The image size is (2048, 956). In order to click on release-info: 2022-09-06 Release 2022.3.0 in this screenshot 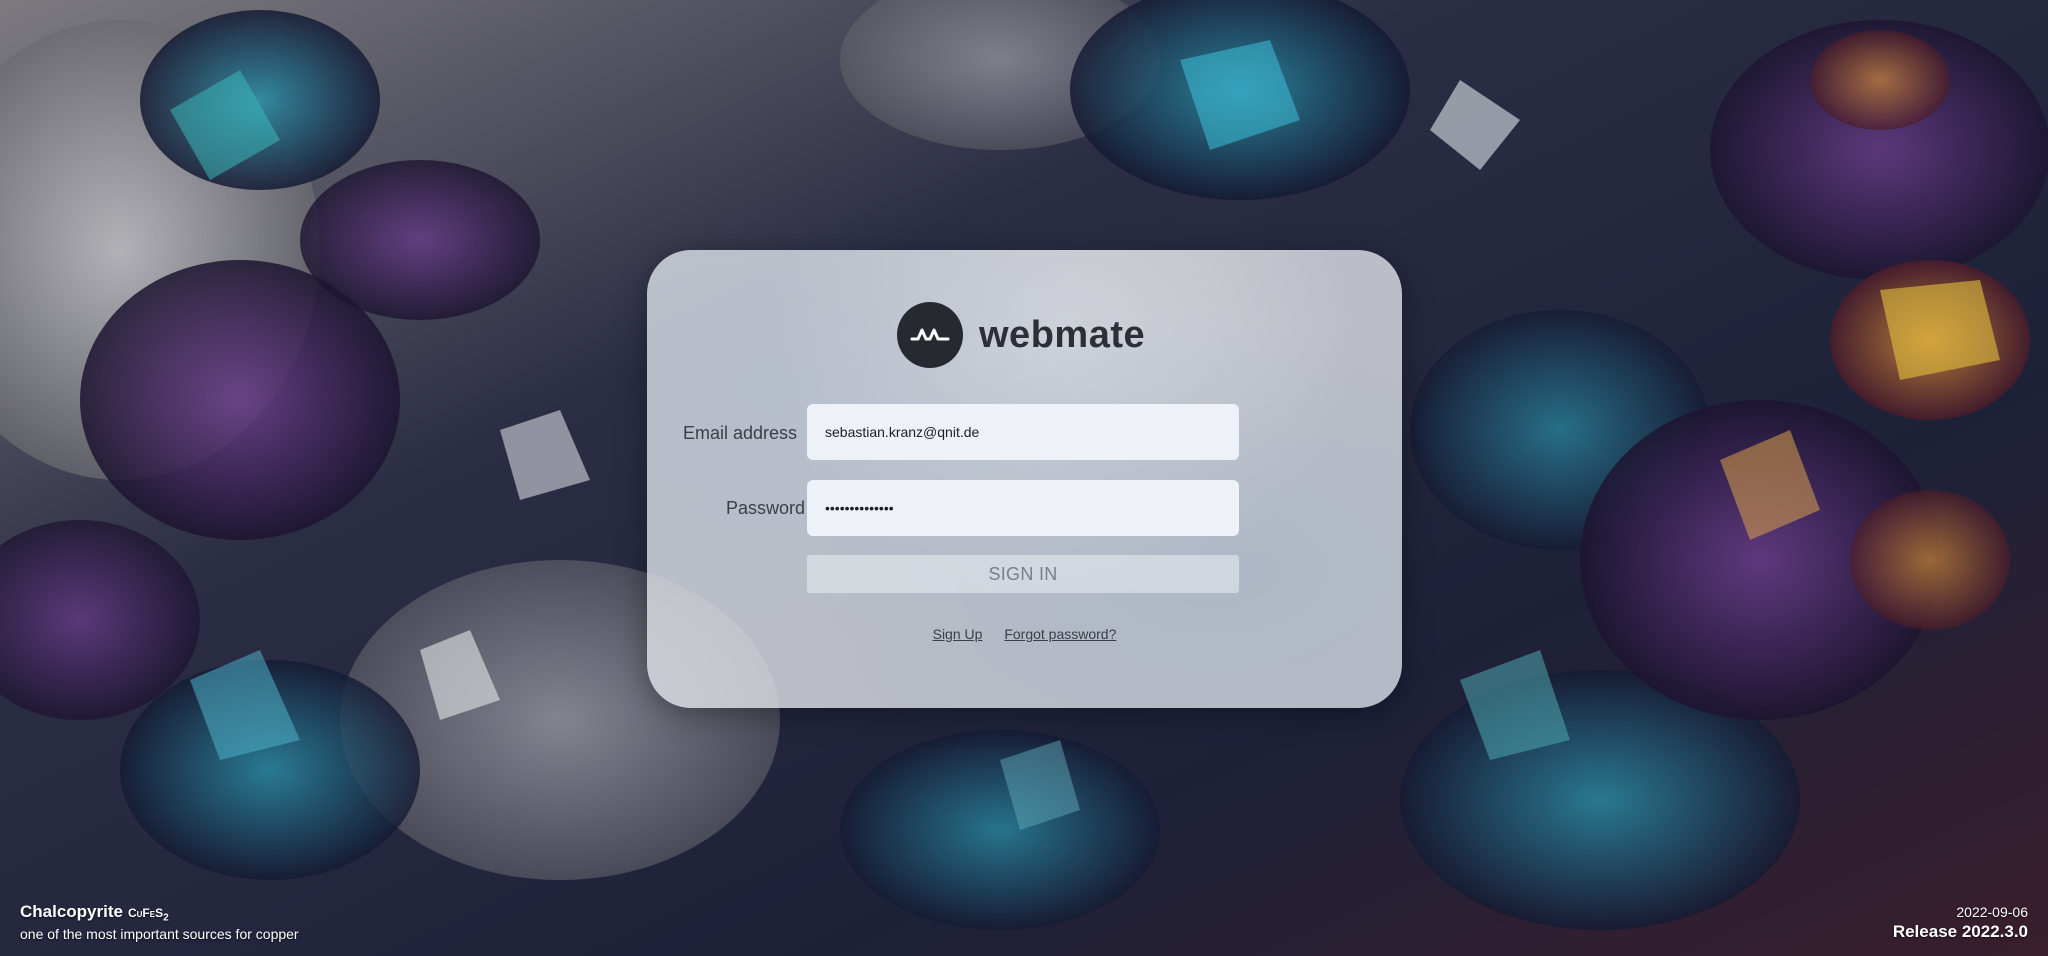, I will do `click(1960, 923)`.